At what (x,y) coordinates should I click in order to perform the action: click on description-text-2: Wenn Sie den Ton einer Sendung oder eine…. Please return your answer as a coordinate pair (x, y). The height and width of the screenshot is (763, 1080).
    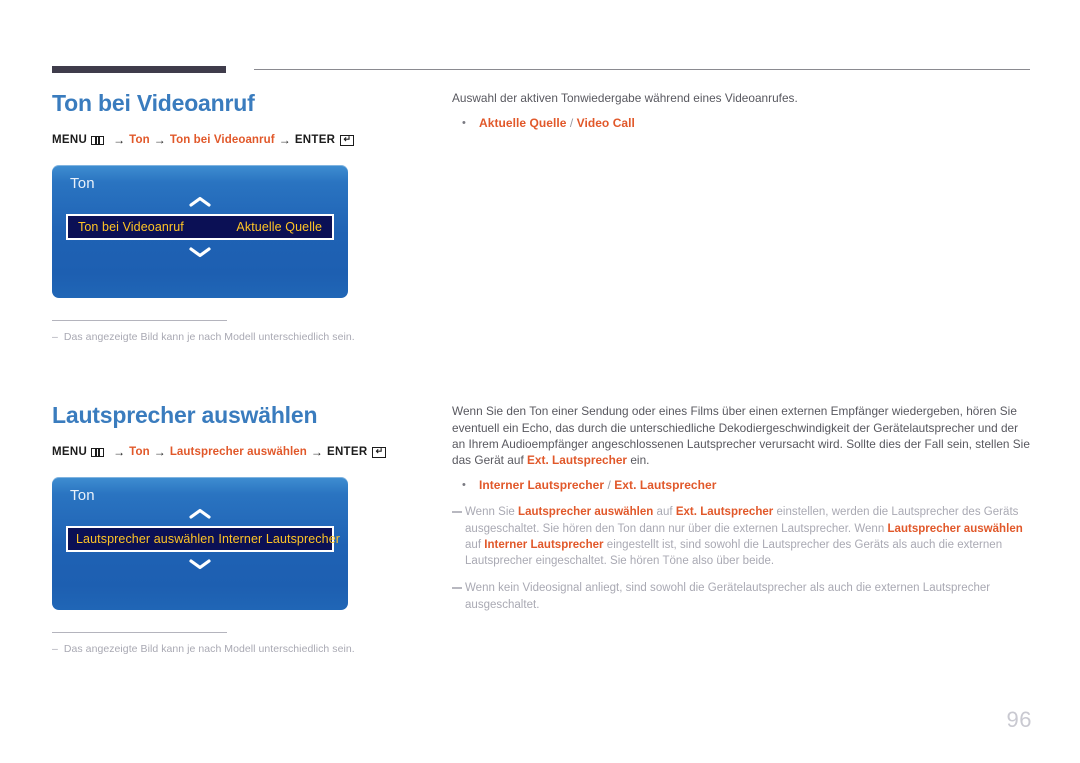
    Looking at the image, I should click on (742, 435).